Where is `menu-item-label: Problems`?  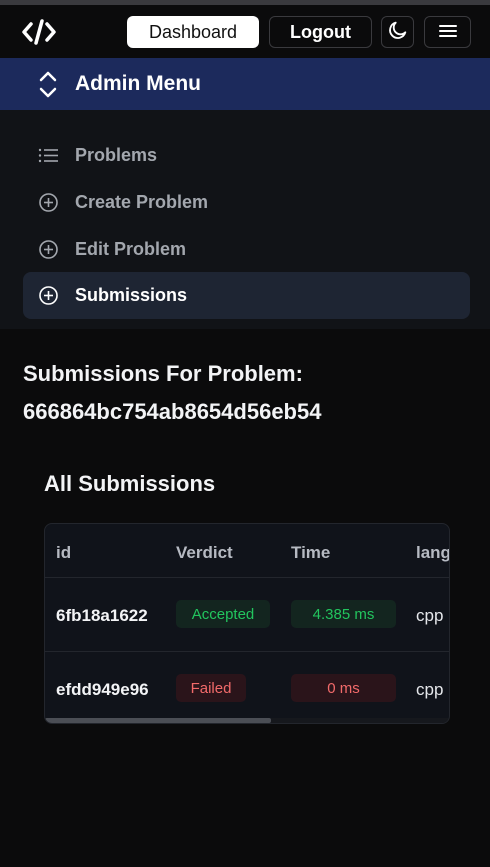
menu-item-label: Problems is located at coordinates (116, 155).